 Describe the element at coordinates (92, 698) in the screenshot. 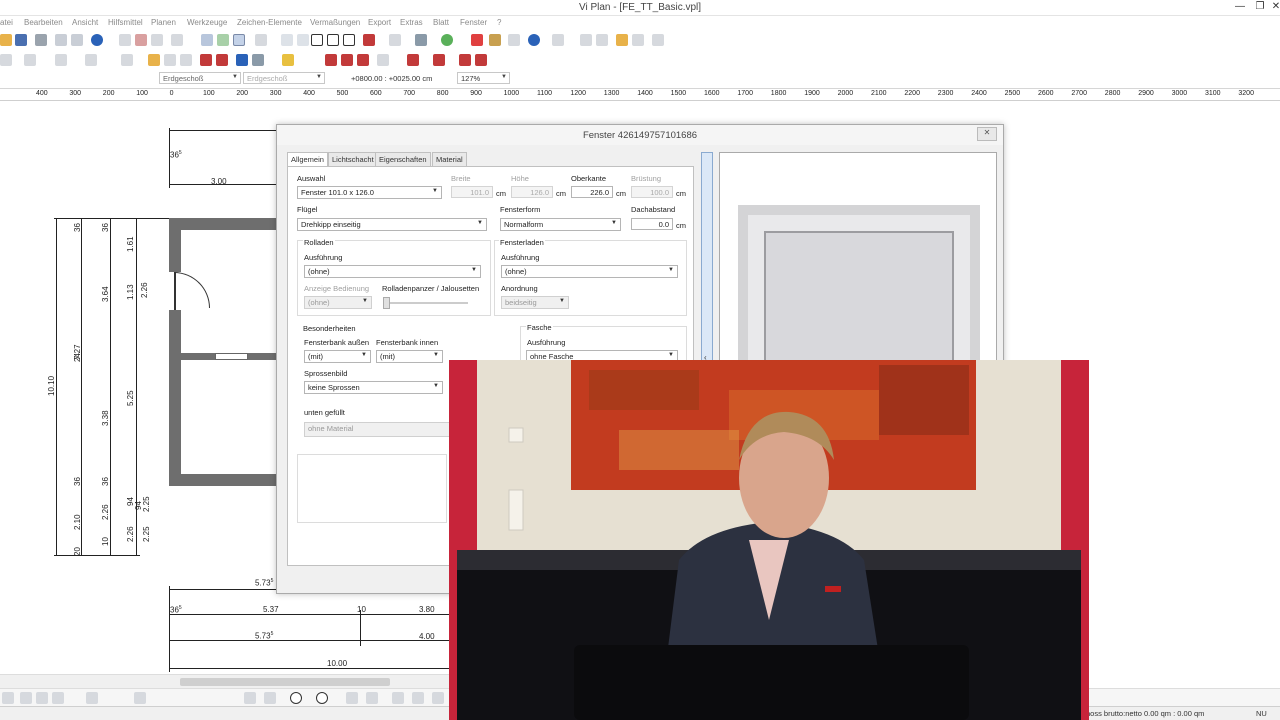

I see `tool-j-icon` at that location.